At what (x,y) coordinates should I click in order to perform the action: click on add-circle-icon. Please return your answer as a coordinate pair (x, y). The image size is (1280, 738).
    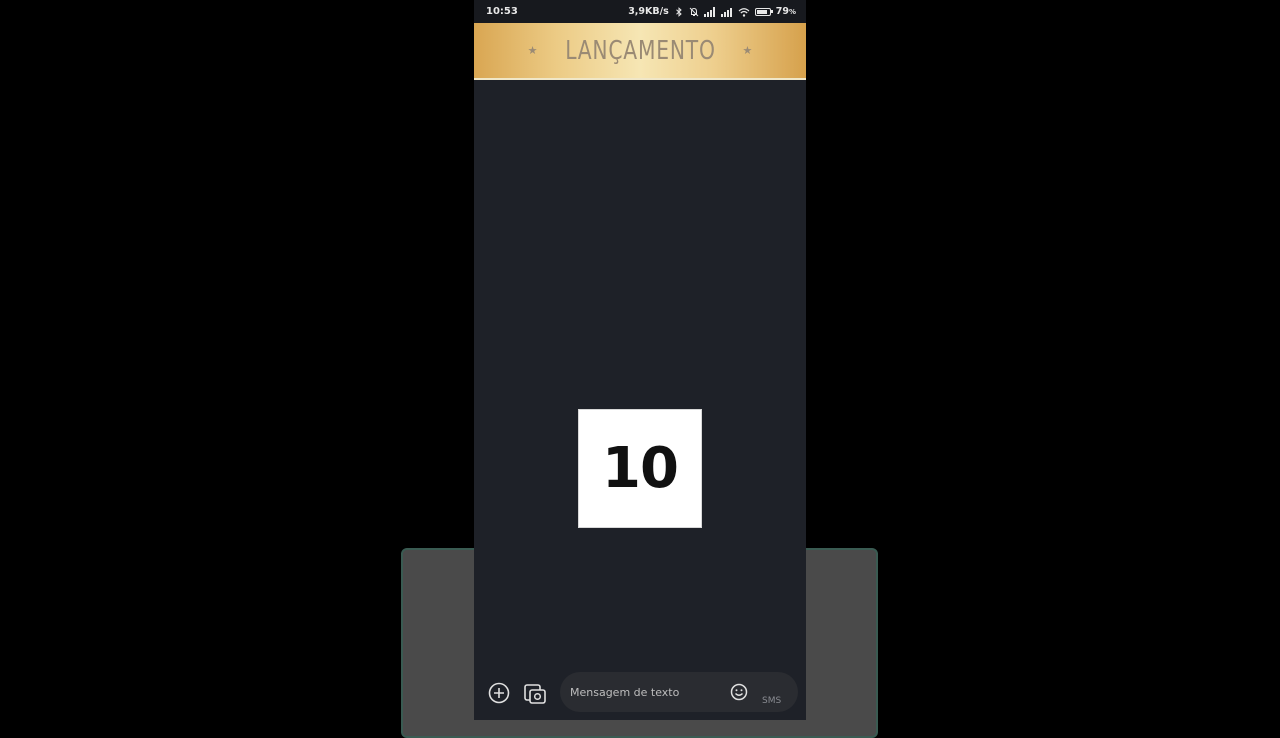
    Looking at the image, I should click on (499, 693).